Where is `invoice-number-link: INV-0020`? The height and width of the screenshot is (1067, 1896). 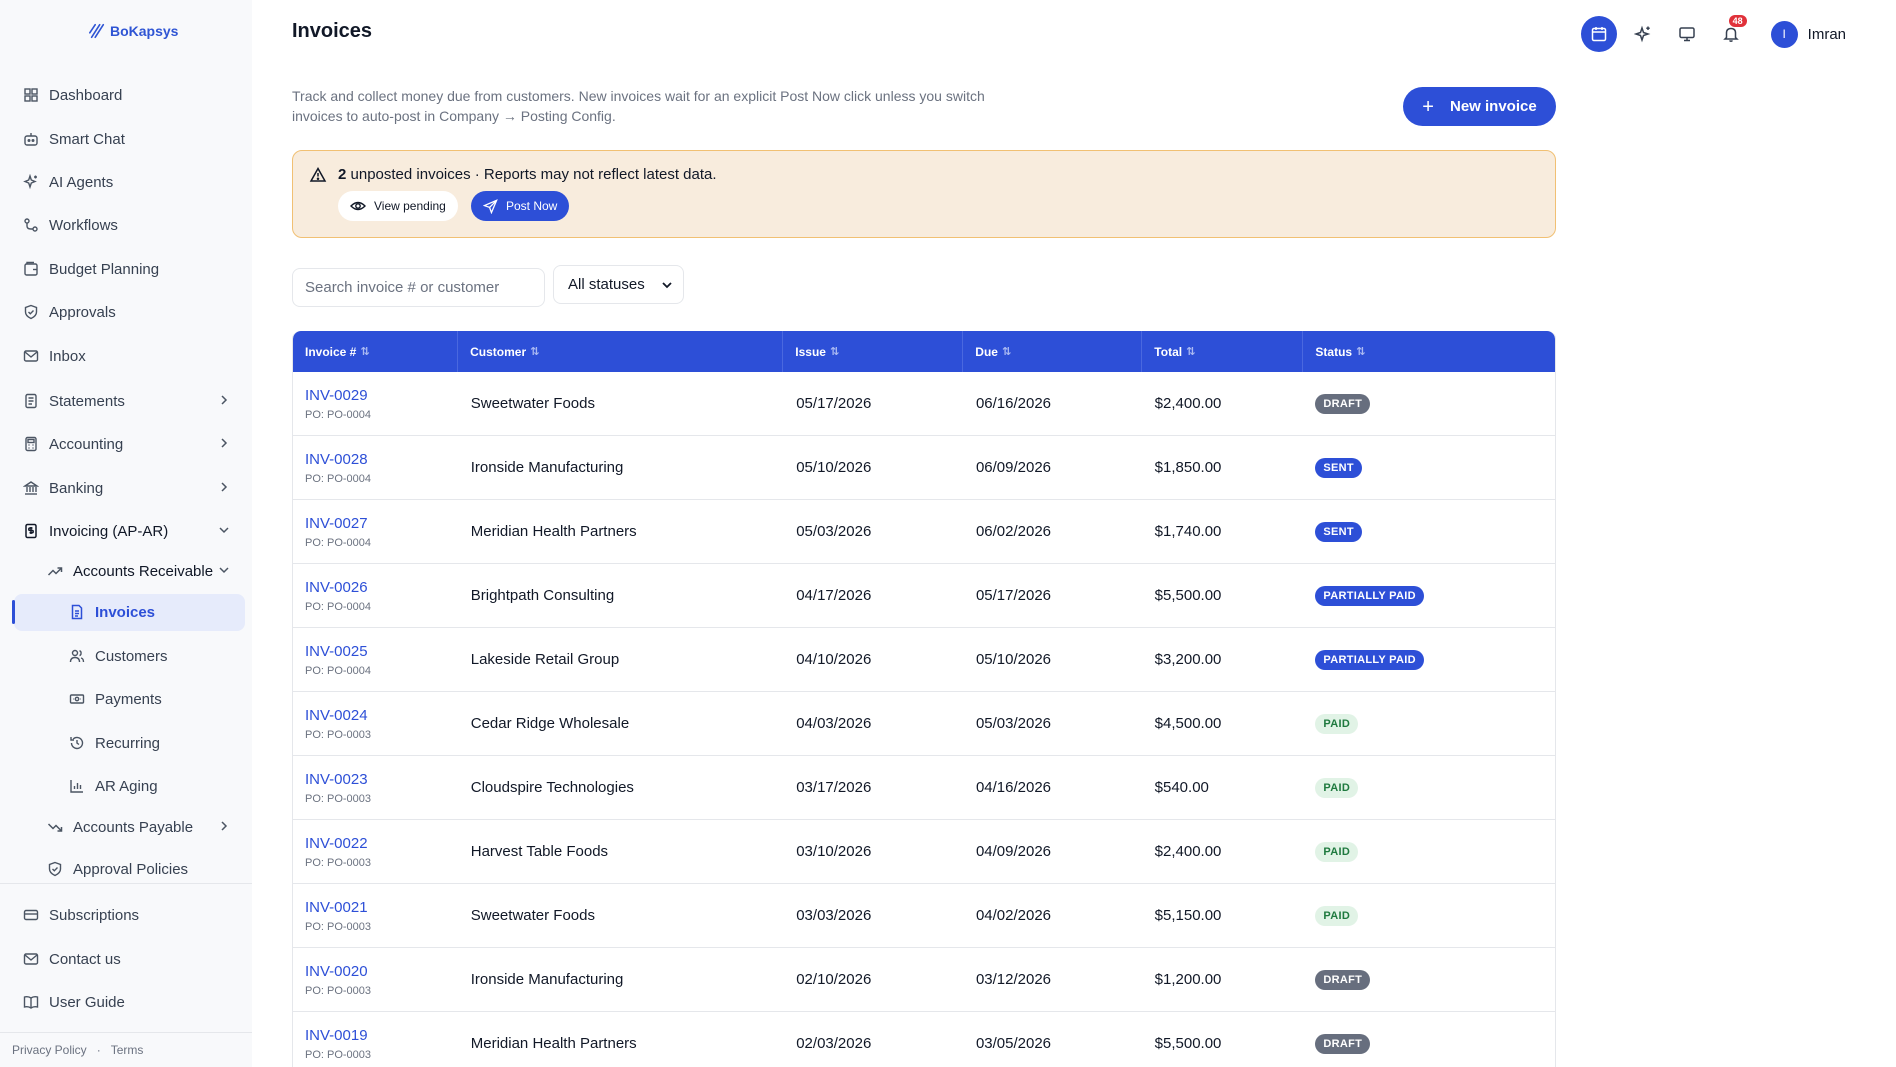 invoice-number-link: INV-0020 is located at coordinates (381, 971).